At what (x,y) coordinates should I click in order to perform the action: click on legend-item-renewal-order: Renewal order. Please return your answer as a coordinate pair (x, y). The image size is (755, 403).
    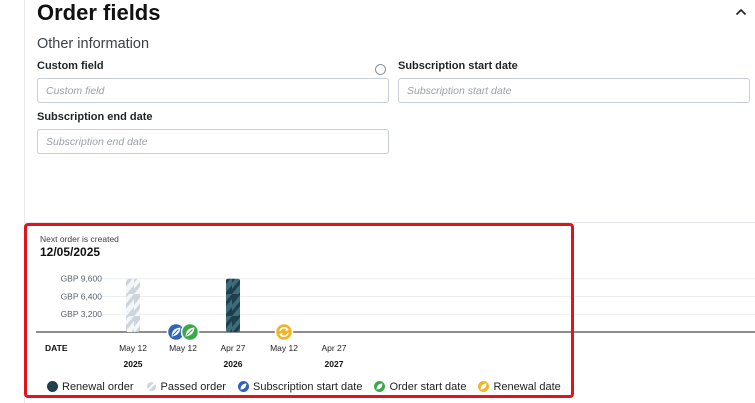
    Looking at the image, I should click on (90, 386).